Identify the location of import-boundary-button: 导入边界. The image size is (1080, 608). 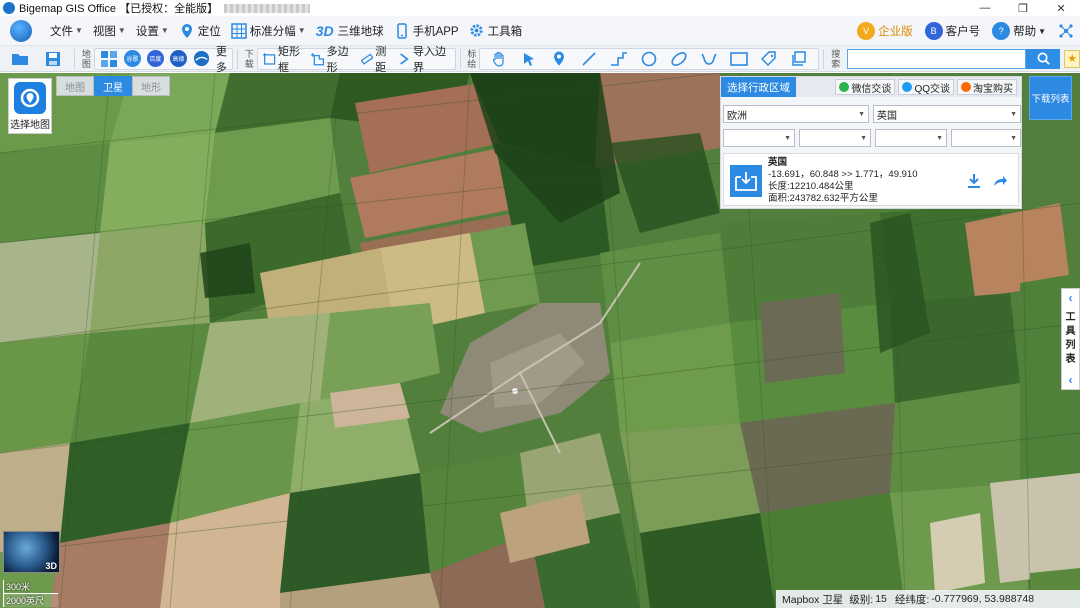
(424, 60).